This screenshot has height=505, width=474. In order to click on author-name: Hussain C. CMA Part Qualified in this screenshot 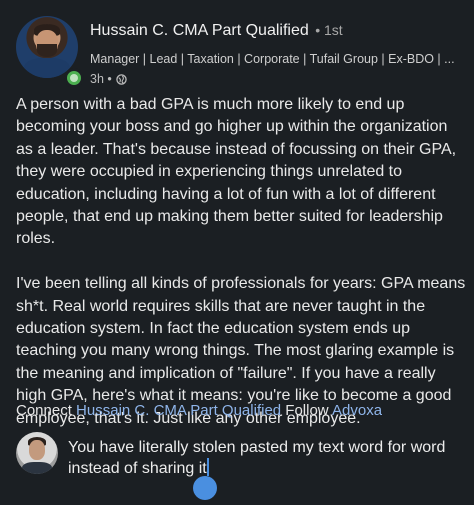, I will do `click(199, 30)`.